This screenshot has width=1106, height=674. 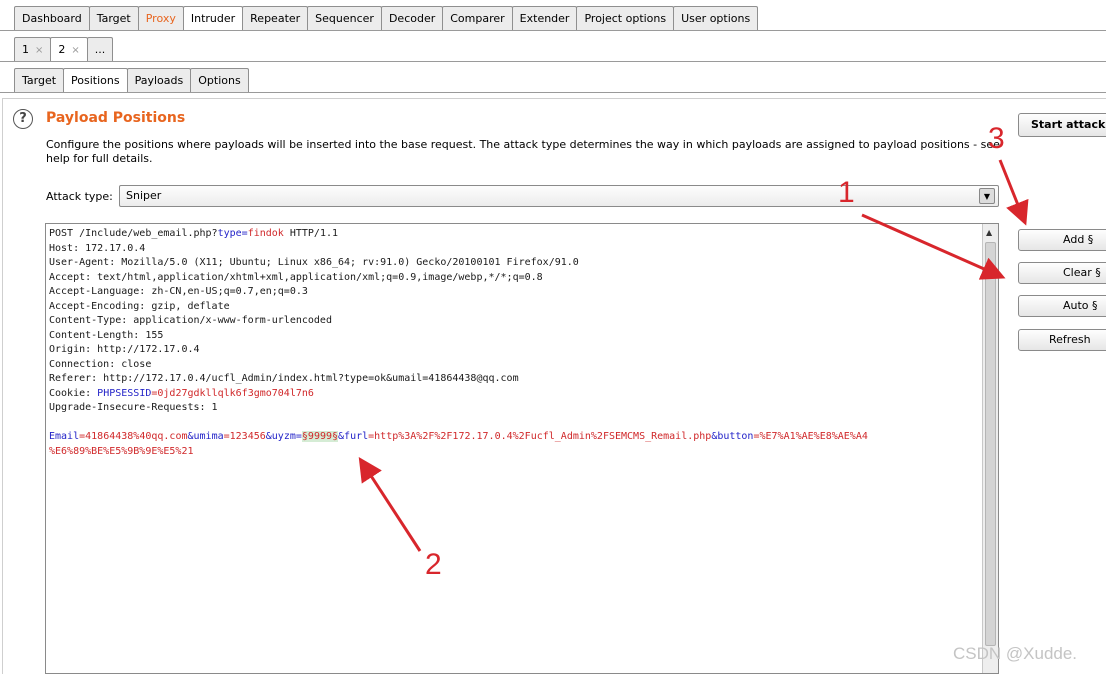 What do you see at coordinates (987, 196) in the screenshot?
I see `chevron-down-icon: ▼` at bounding box center [987, 196].